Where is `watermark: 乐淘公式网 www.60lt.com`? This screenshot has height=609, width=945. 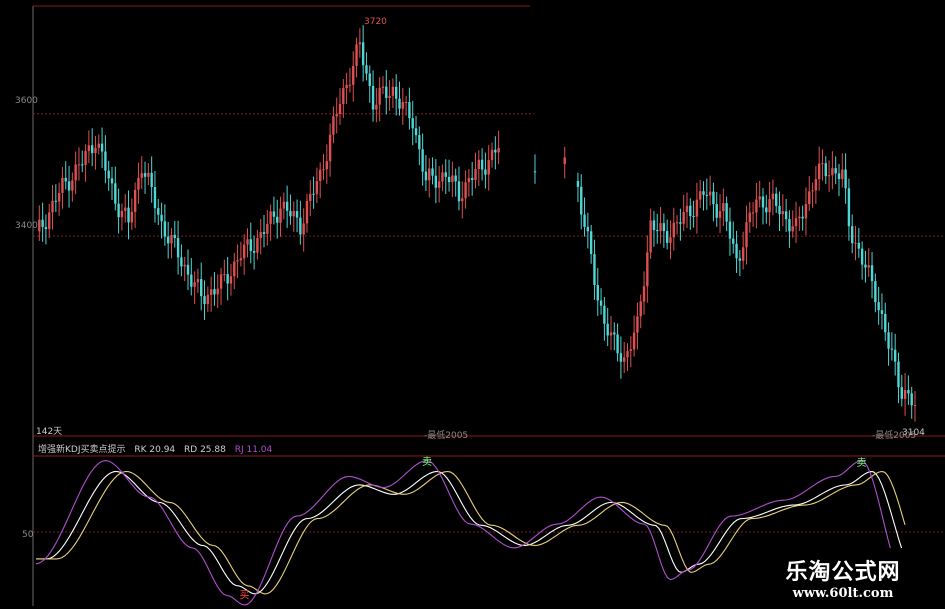 watermark: 乐淘公式网 www.60lt.com is located at coordinates (843, 577).